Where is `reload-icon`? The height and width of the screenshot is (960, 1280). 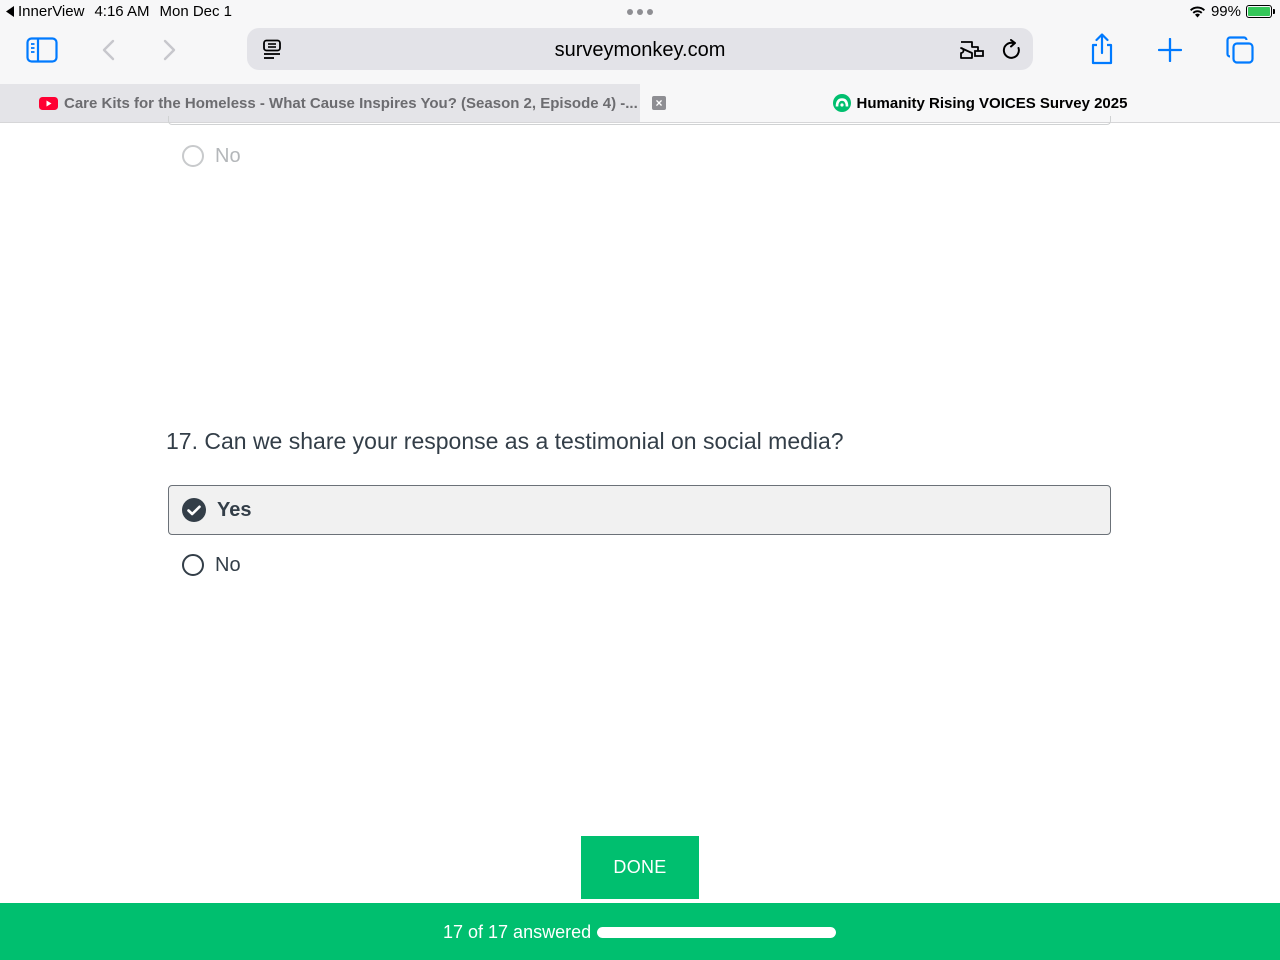 reload-icon is located at coordinates (1012, 50).